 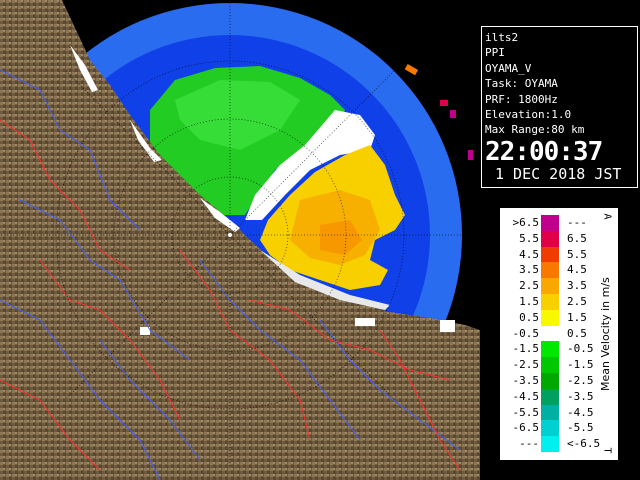 I want to click on legend-upper-value: 6.5, so click(x=577, y=238).